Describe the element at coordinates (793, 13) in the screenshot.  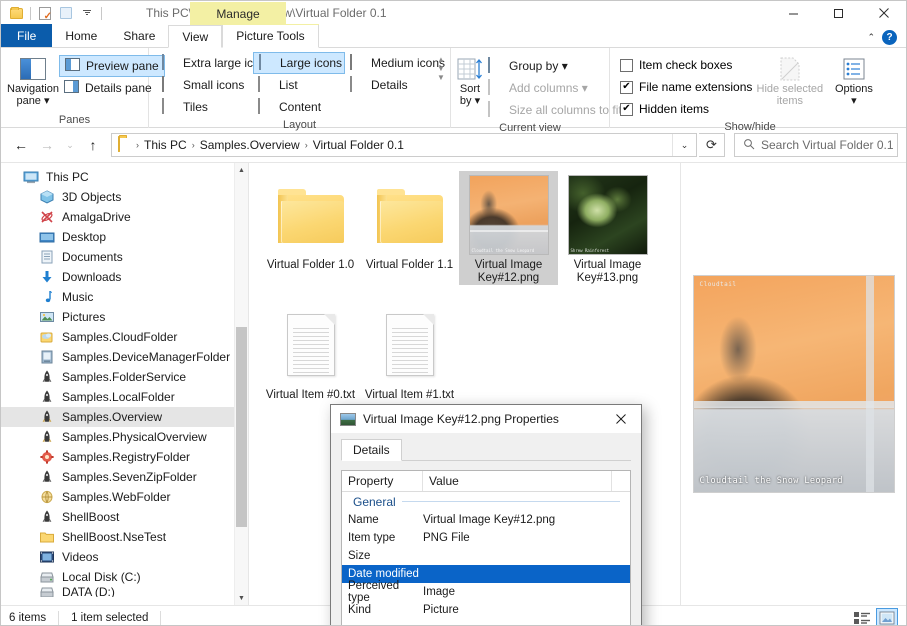
I see `minimize-button` at that location.